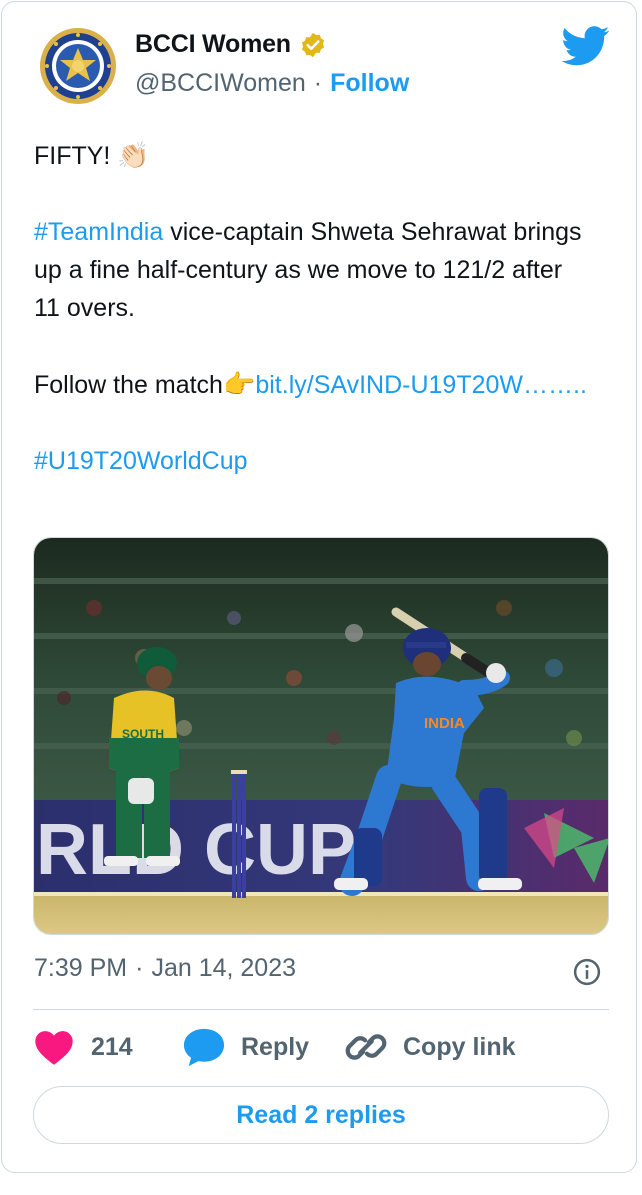  I want to click on like-count: 214, so click(112, 1046).